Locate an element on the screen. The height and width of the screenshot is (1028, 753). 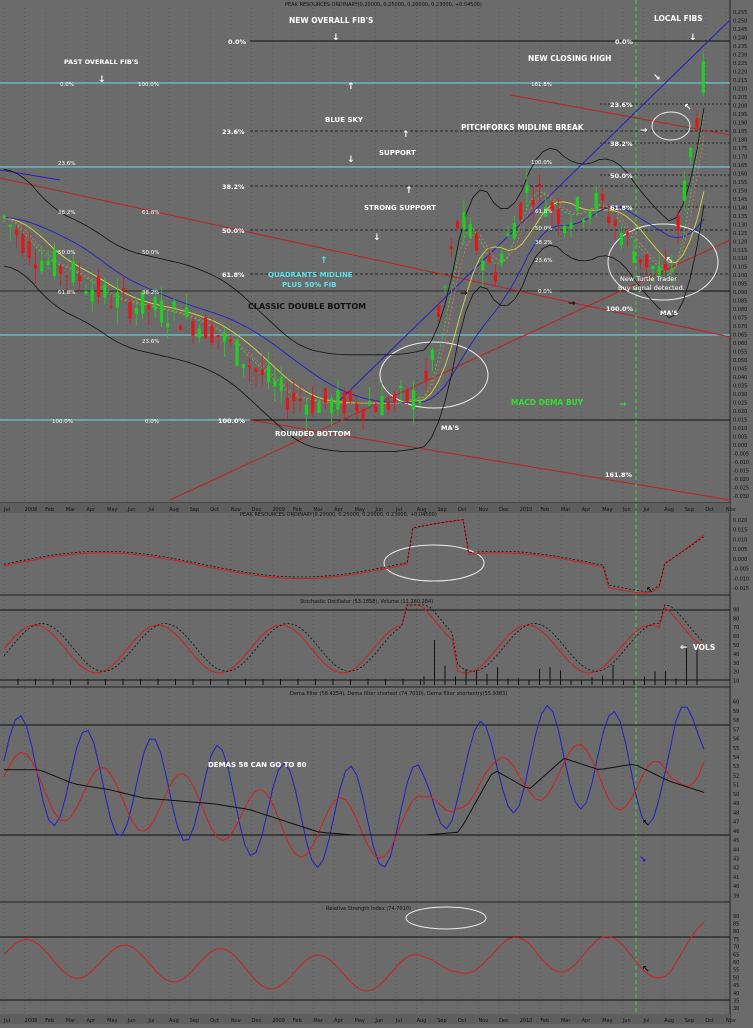
y-tick-label: 0.190 is located at coordinates (740, 124).